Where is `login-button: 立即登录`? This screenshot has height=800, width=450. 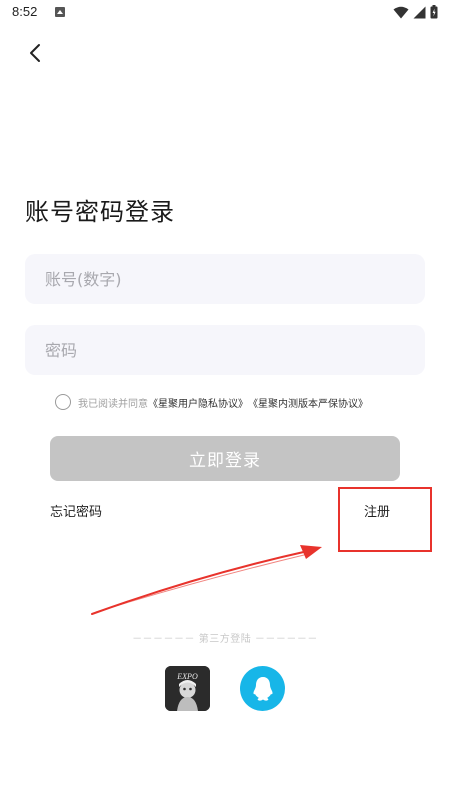
login-button: 立即登录 is located at coordinates (225, 458).